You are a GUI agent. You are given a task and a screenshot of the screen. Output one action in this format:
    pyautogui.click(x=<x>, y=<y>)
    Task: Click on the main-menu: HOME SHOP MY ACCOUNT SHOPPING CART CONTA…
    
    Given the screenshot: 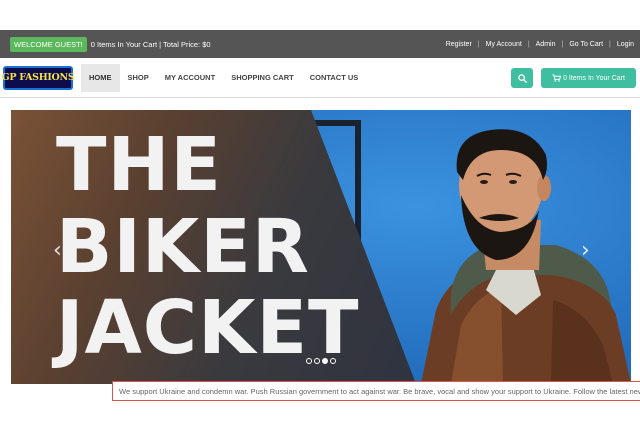 What is the action you would take?
    pyautogui.click(x=224, y=77)
    